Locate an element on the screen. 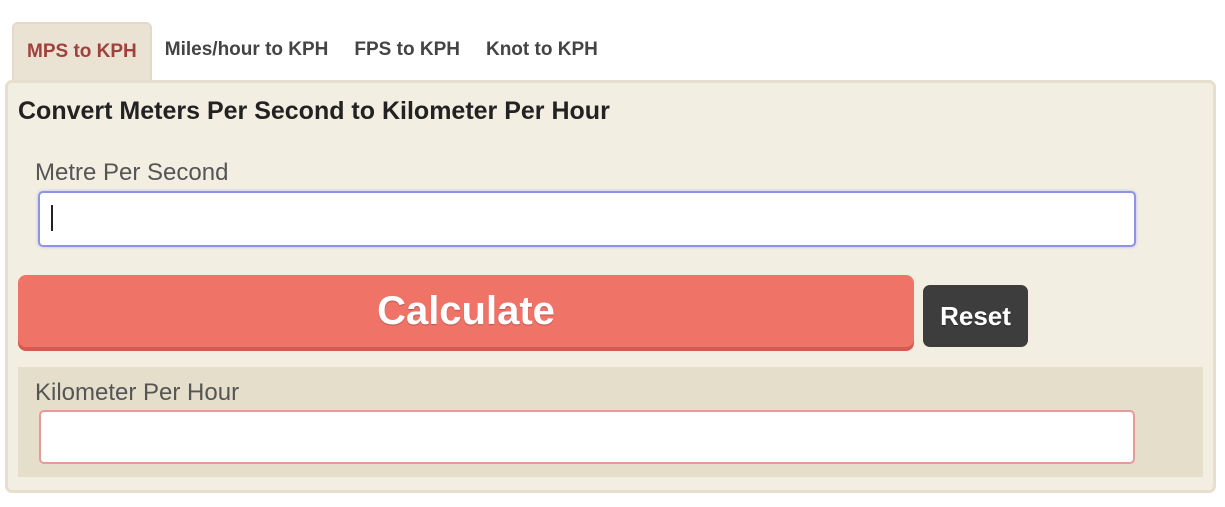 The width and height of the screenshot is (1225, 507). tab-mps-to-kph: MPS to KPH is located at coordinates (82, 52).